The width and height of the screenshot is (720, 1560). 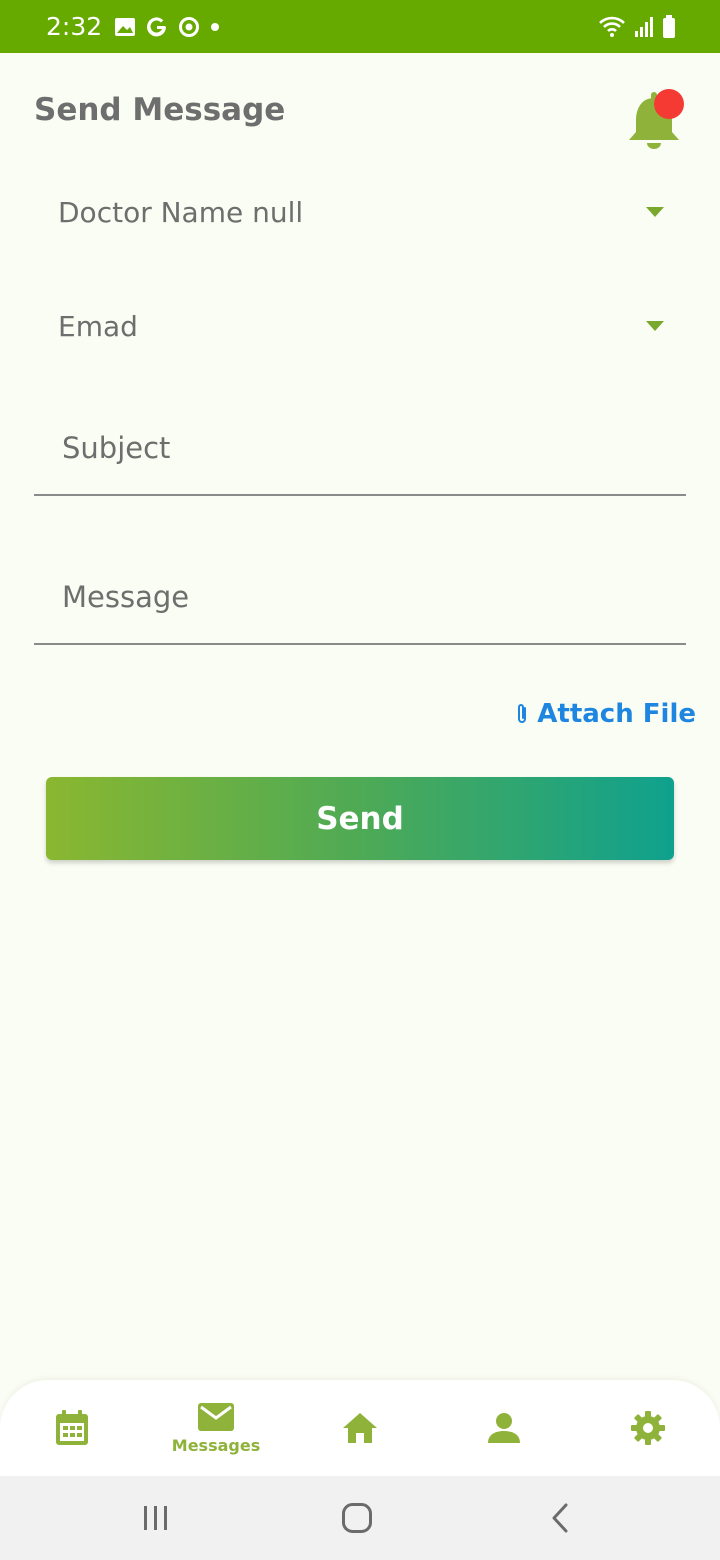 I want to click on system-nav-bar, so click(x=360, y=1518).